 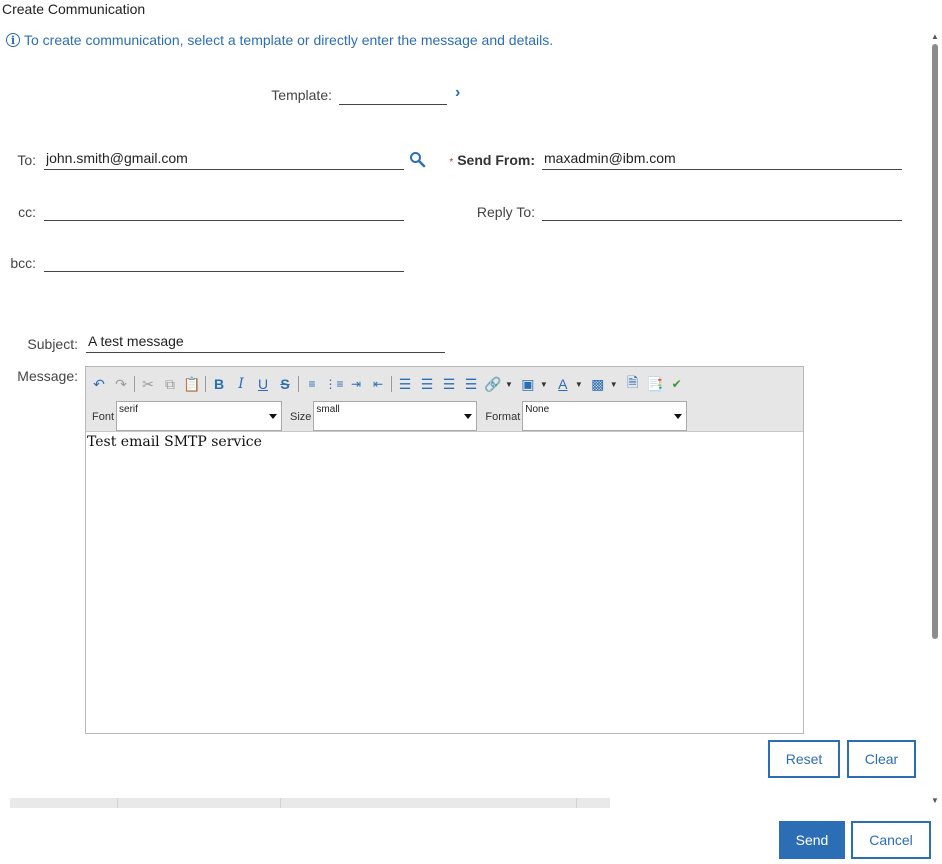 What do you see at coordinates (503, 417) in the screenshot?
I see `format-label: Format` at bounding box center [503, 417].